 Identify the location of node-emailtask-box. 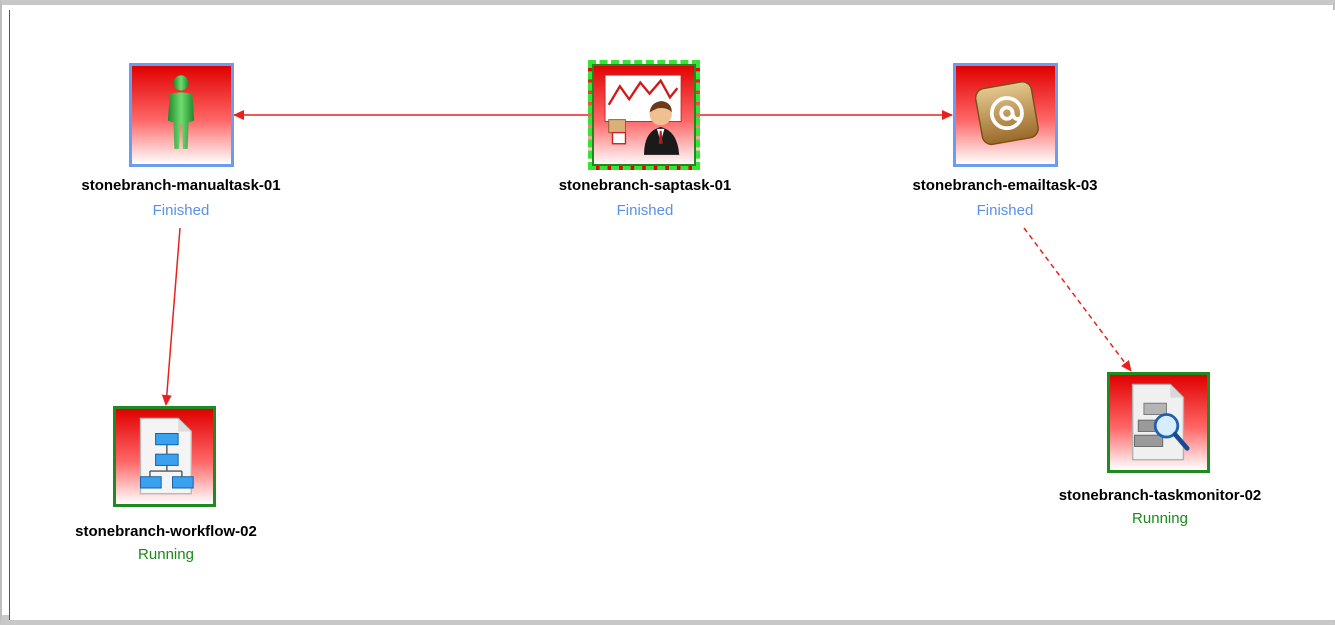
(1005, 115).